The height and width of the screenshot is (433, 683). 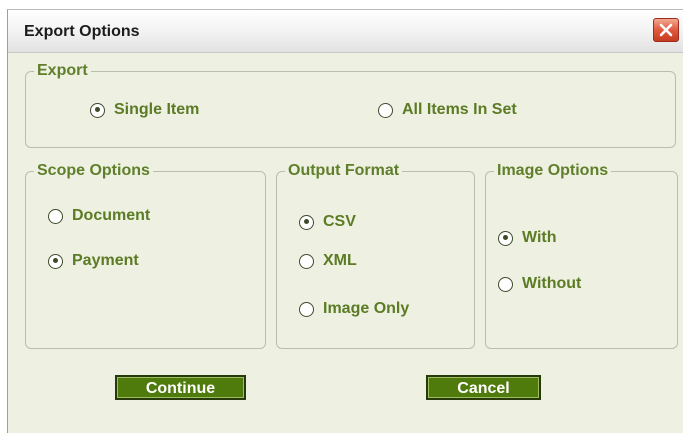 I want to click on document-radio: Document, so click(x=99, y=216).